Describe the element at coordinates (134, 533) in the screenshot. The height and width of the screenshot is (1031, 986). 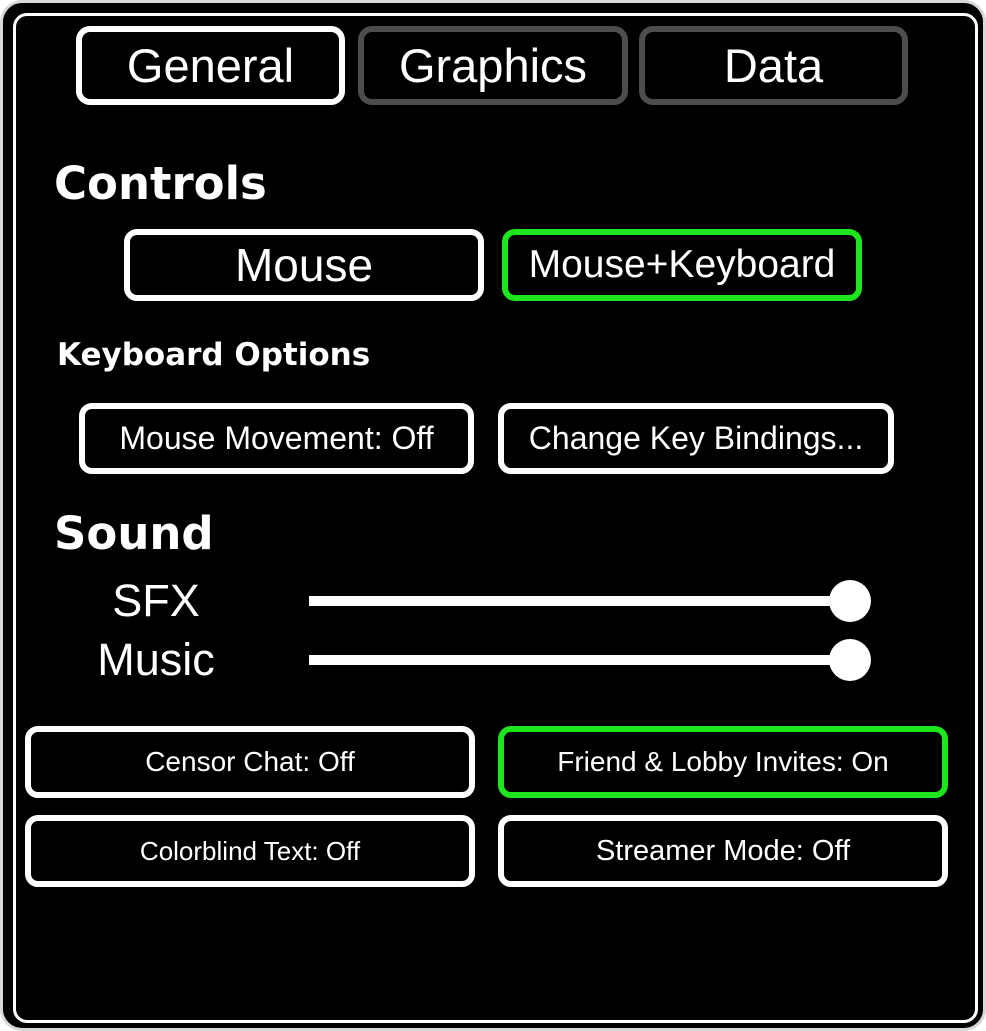
I see `sound-heading: Sound` at that location.